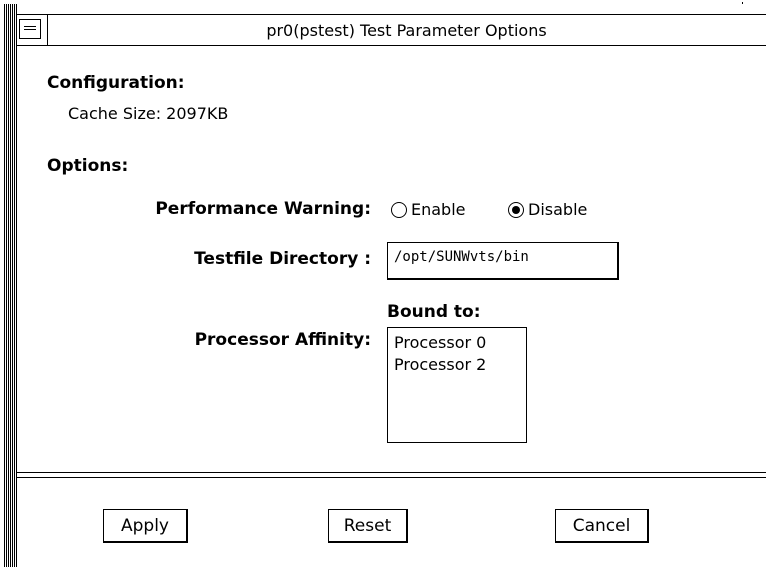  I want to click on cache-size-text: Cache Size: 2097KB, so click(148, 113).